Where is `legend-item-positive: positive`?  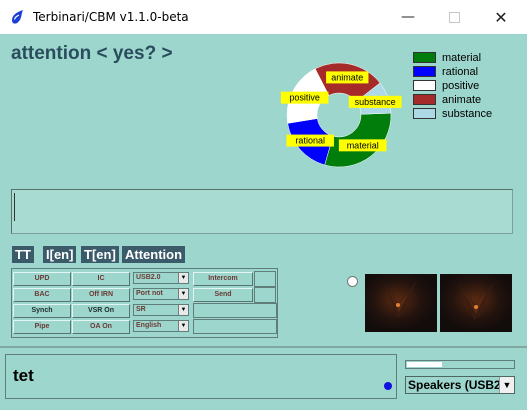 legend-item-positive: positive is located at coordinates (446, 85).